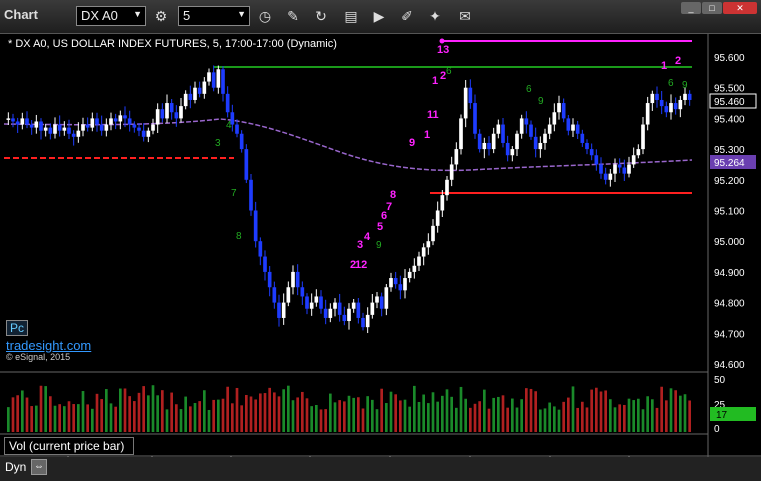 This screenshot has width=761, height=481. What do you see at coordinates (111, 16) in the screenshot?
I see `symbol-input: DX A0 ▼` at bounding box center [111, 16].